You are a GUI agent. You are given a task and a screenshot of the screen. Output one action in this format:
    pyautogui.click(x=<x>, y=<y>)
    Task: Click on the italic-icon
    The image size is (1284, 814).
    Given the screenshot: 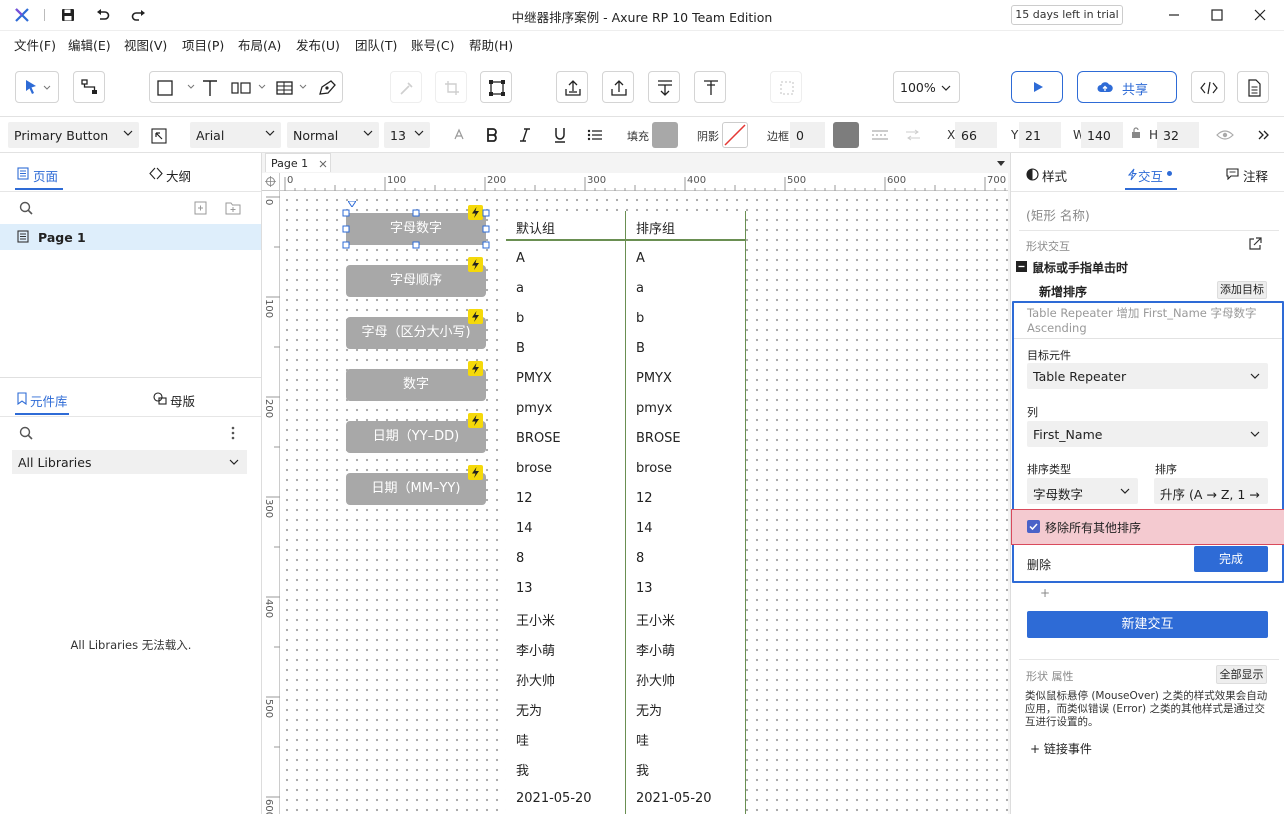 What is the action you would take?
    pyautogui.click(x=525, y=135)
    